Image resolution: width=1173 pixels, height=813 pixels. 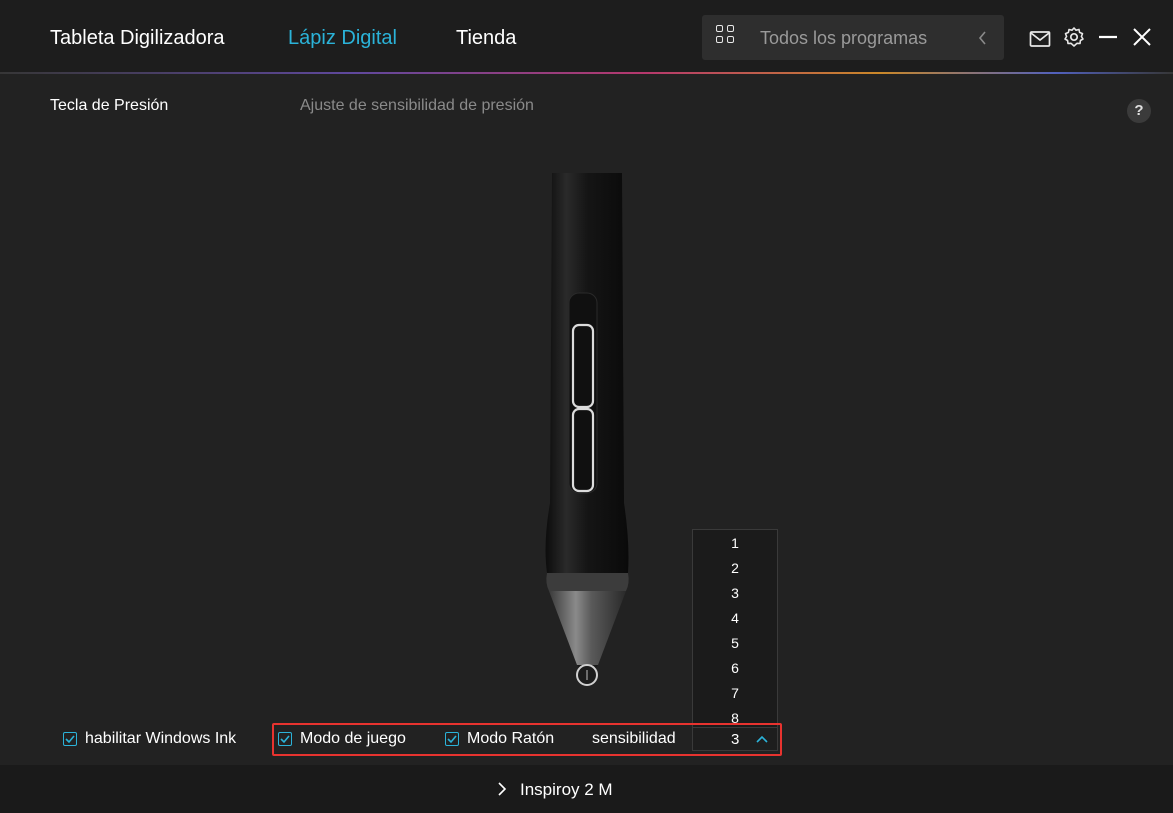 What do you see at coordinates (109, 106) in the screenshot?
I see `section-title: Tecla de Presión` at bounding box center [109, 106].